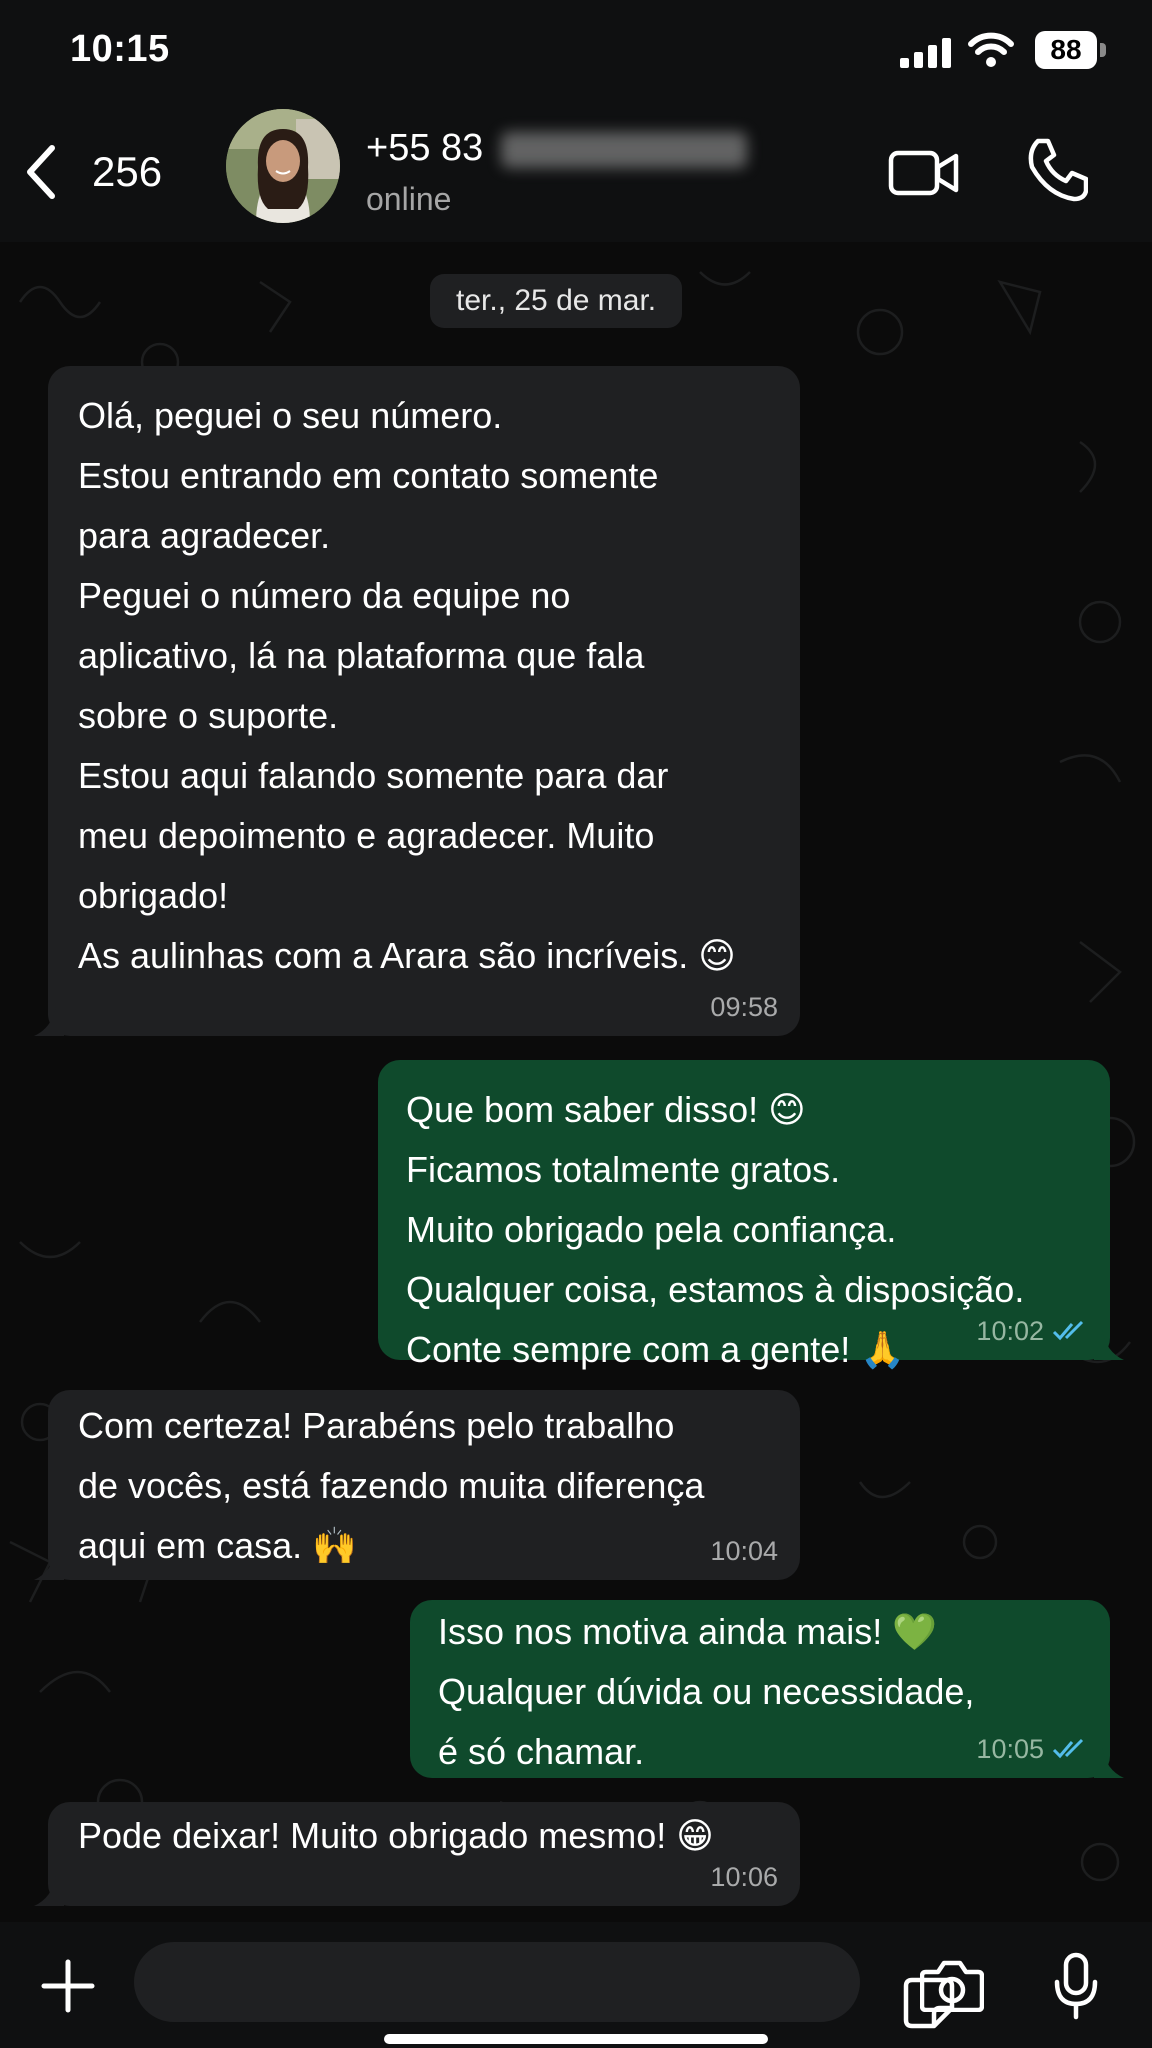  Describe the element at coordinates (425, 148) in the screenshot. I see `contact-number: +55 83` at that location.